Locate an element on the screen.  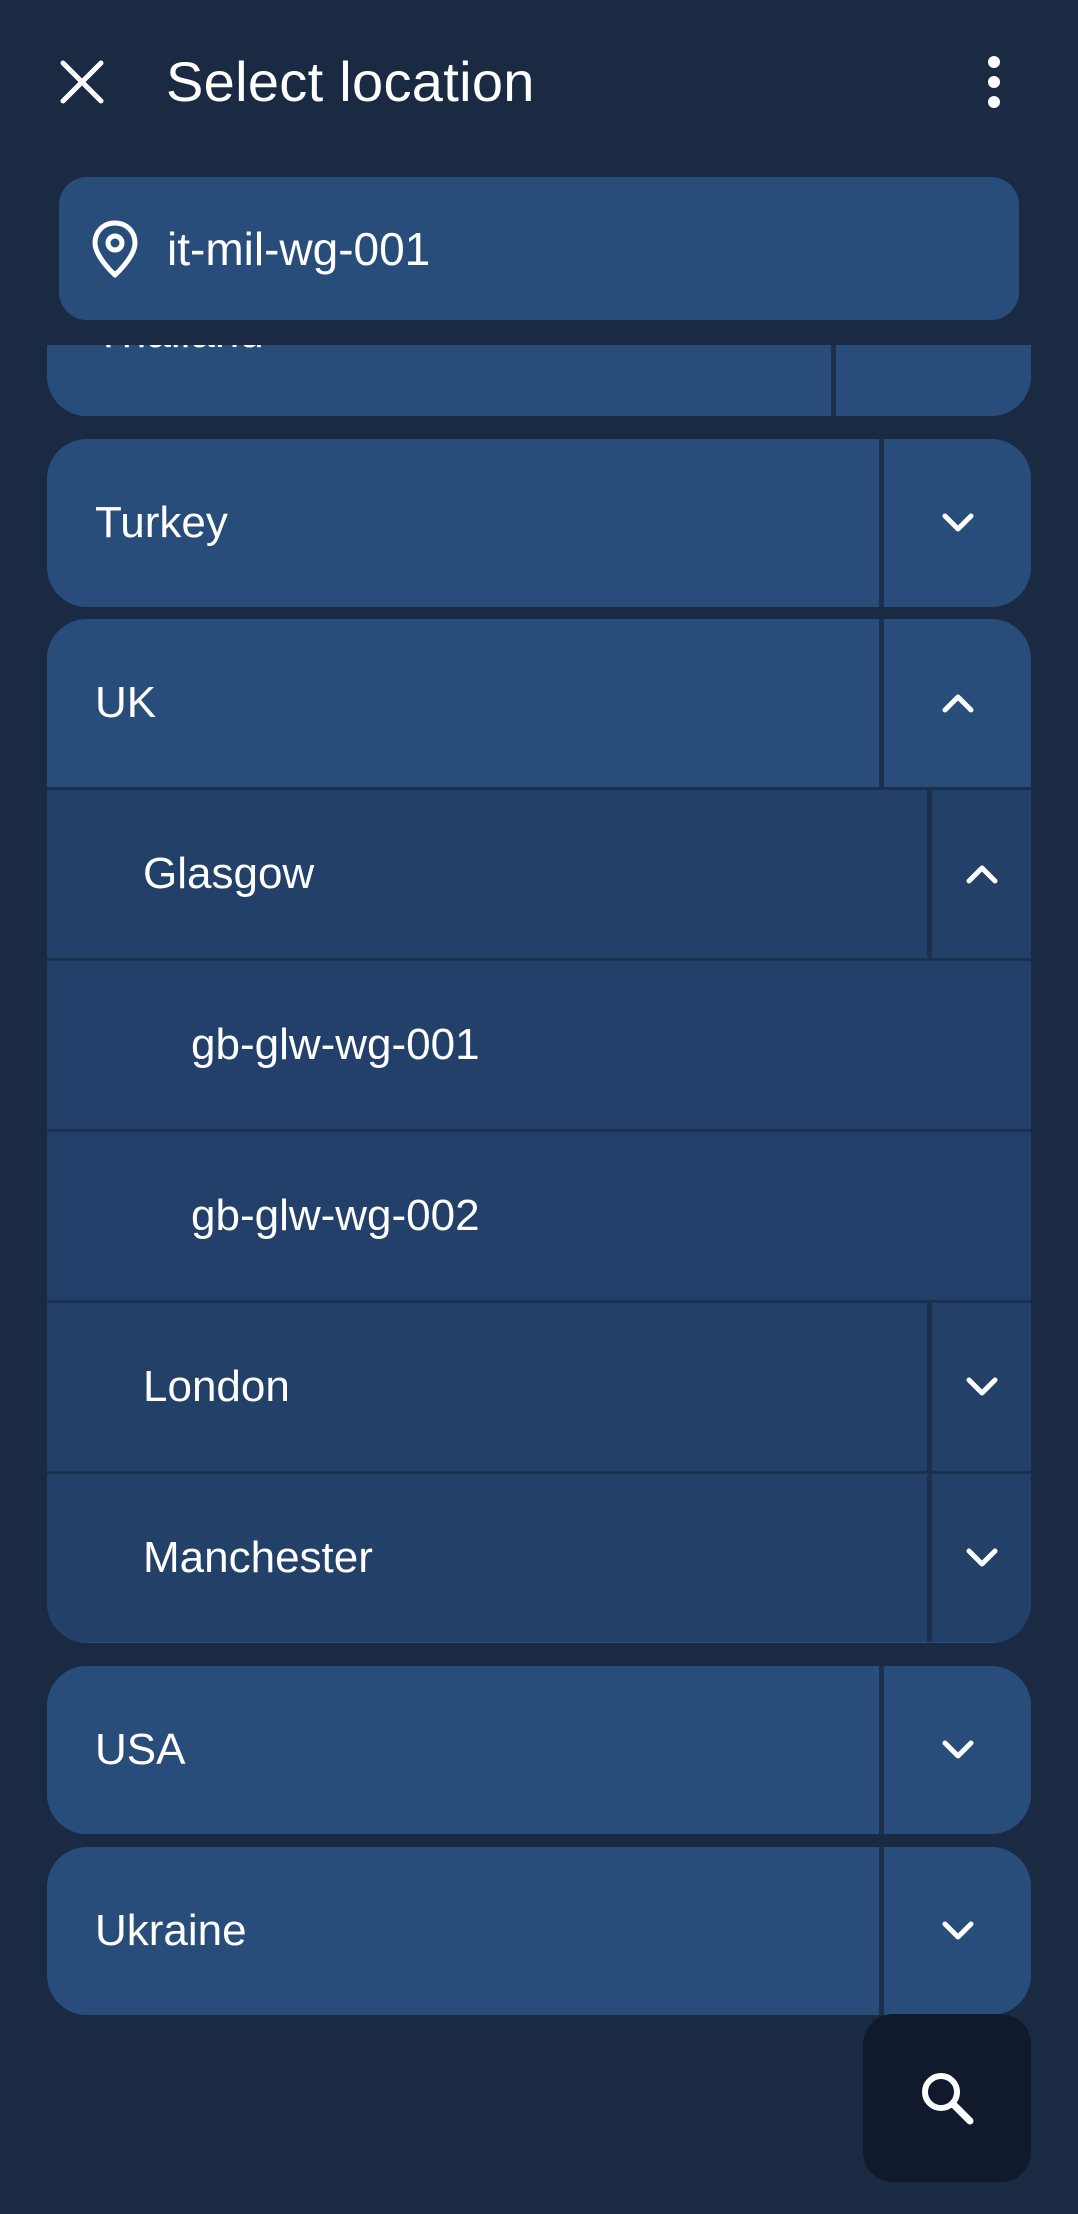
close-button is located at coordinates (82, 82).